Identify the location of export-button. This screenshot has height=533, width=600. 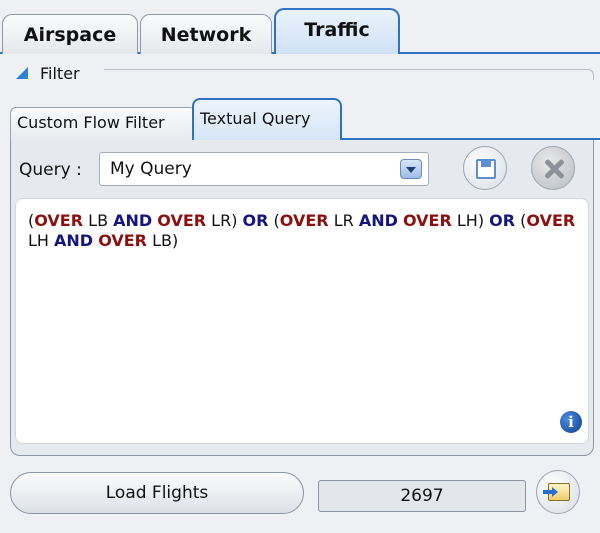
(558, 492).